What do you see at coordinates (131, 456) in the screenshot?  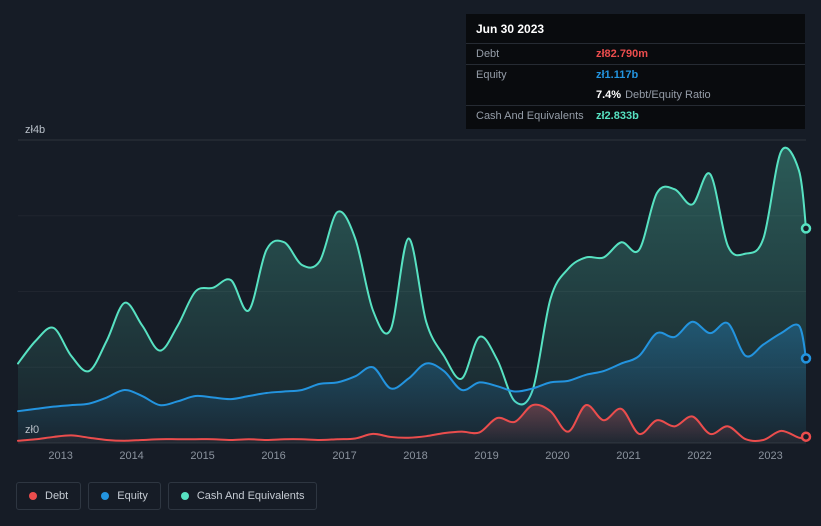 I see `x-tick-label: 2014` at bounding box center [131, 456].